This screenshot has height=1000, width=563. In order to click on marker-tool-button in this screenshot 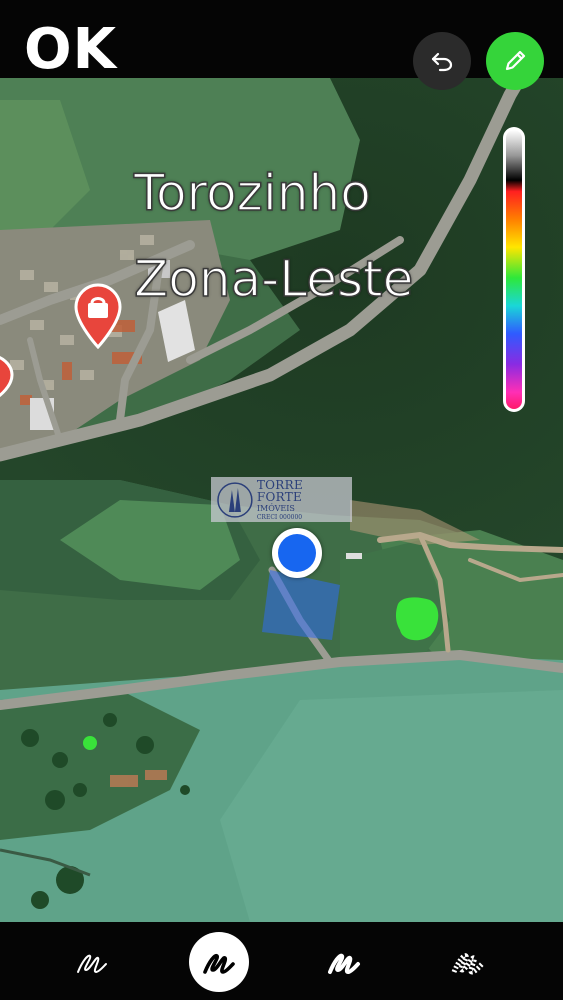, I will do `click(219, 962)`.